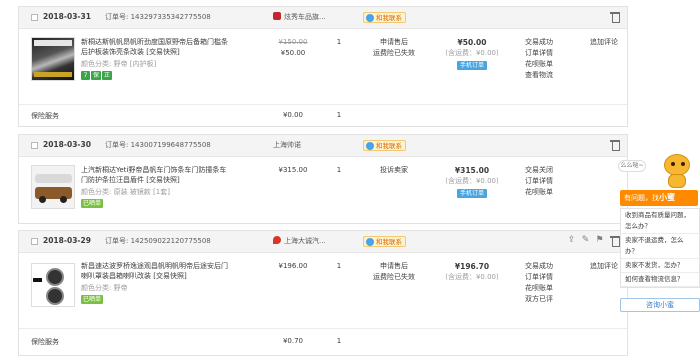 The image size is (700, 362). I want to click on flag-icon: ⚑, so click(599, 240).